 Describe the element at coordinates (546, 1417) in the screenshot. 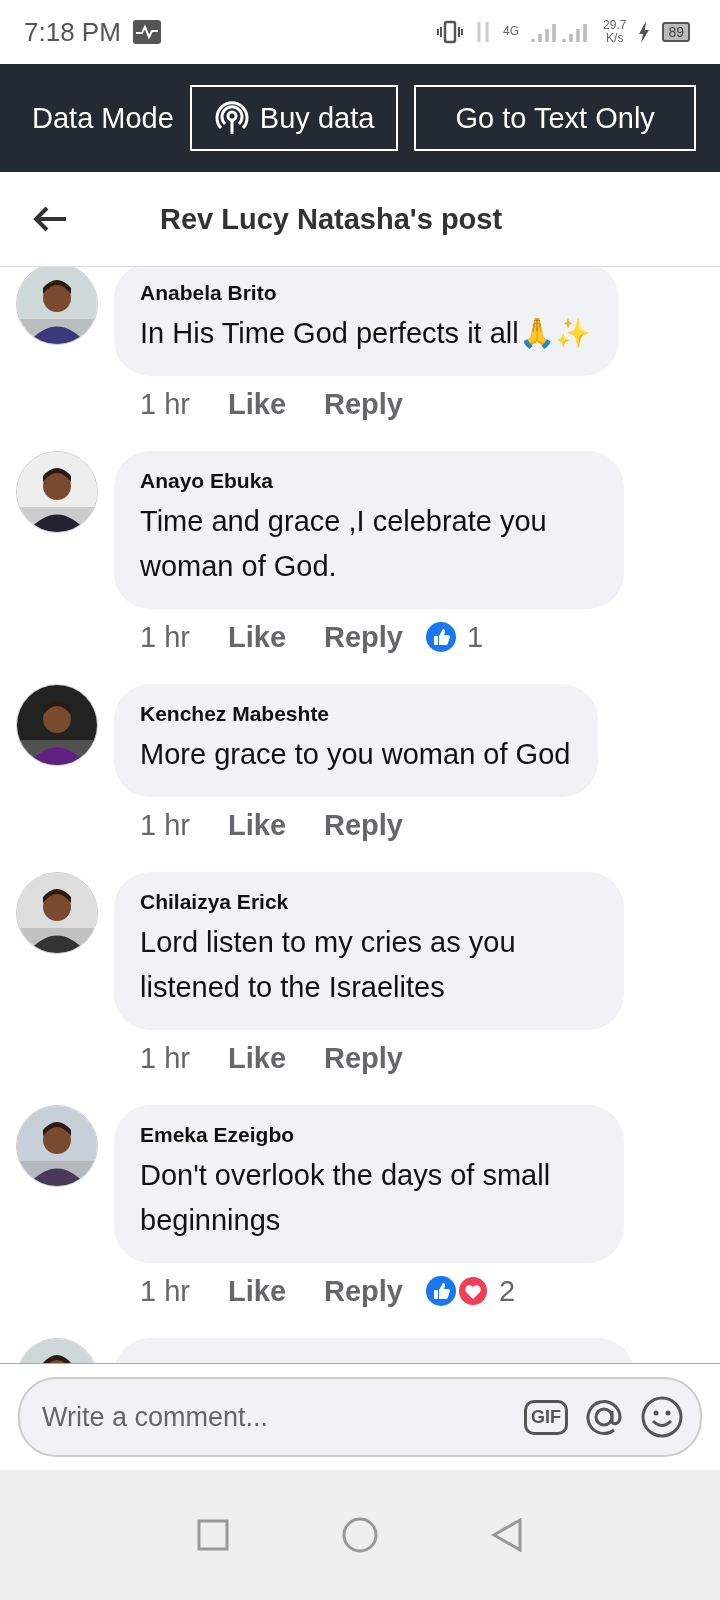

I see `gif-button: GIF` at that location.